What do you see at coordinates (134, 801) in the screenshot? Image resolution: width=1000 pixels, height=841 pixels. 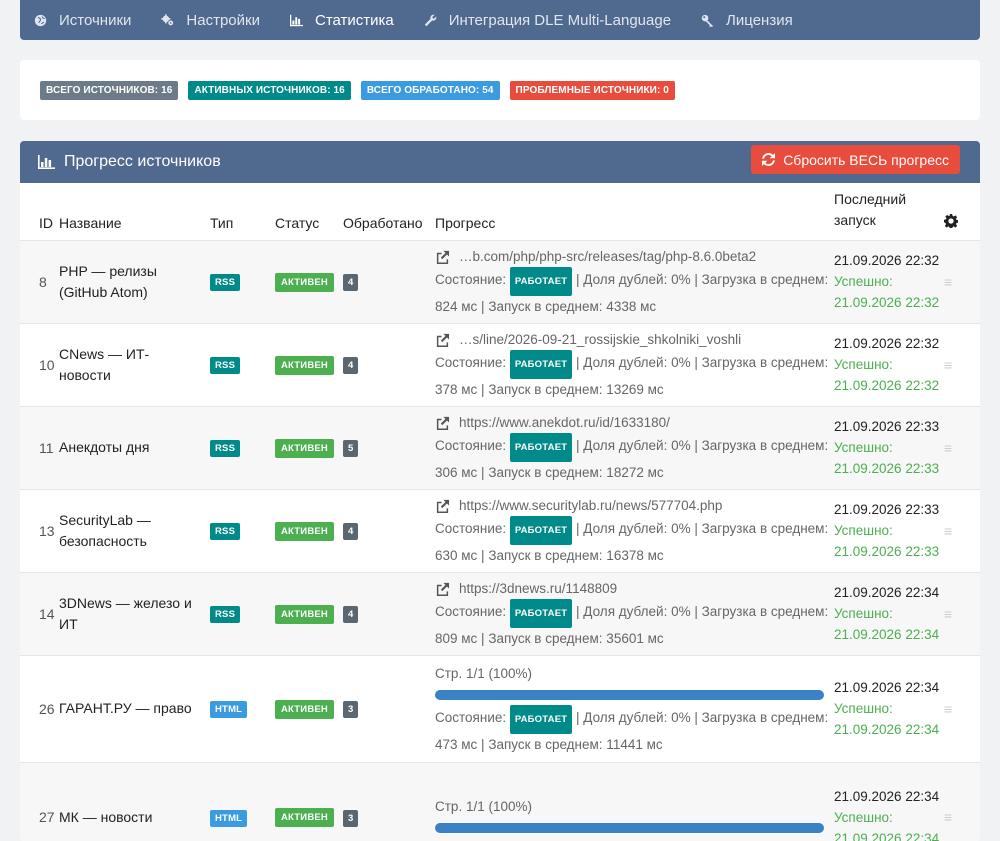 I see `cell-name: МК — новости` at bounding box center [134, 801].